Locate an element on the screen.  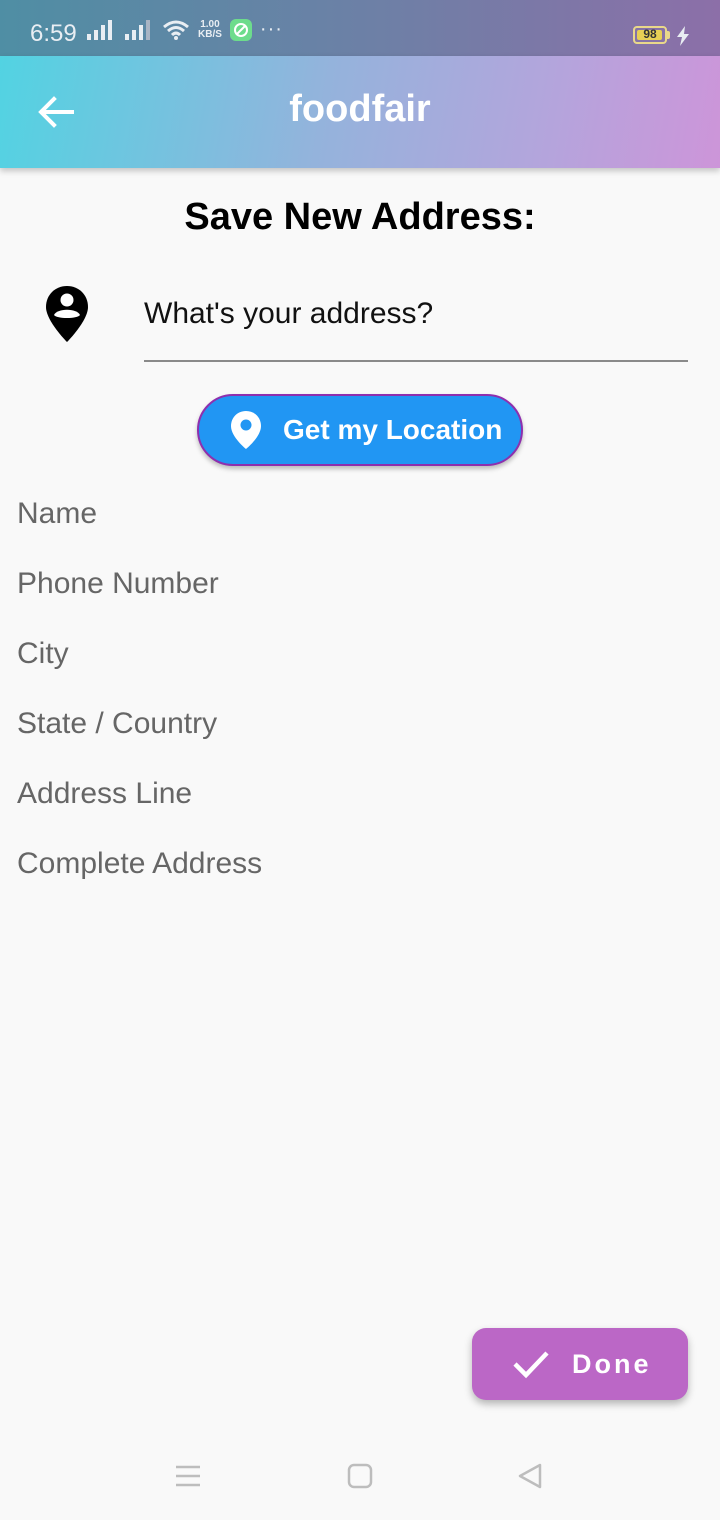
network-speed-unit: KB/S is located at coordinates (210, 34).